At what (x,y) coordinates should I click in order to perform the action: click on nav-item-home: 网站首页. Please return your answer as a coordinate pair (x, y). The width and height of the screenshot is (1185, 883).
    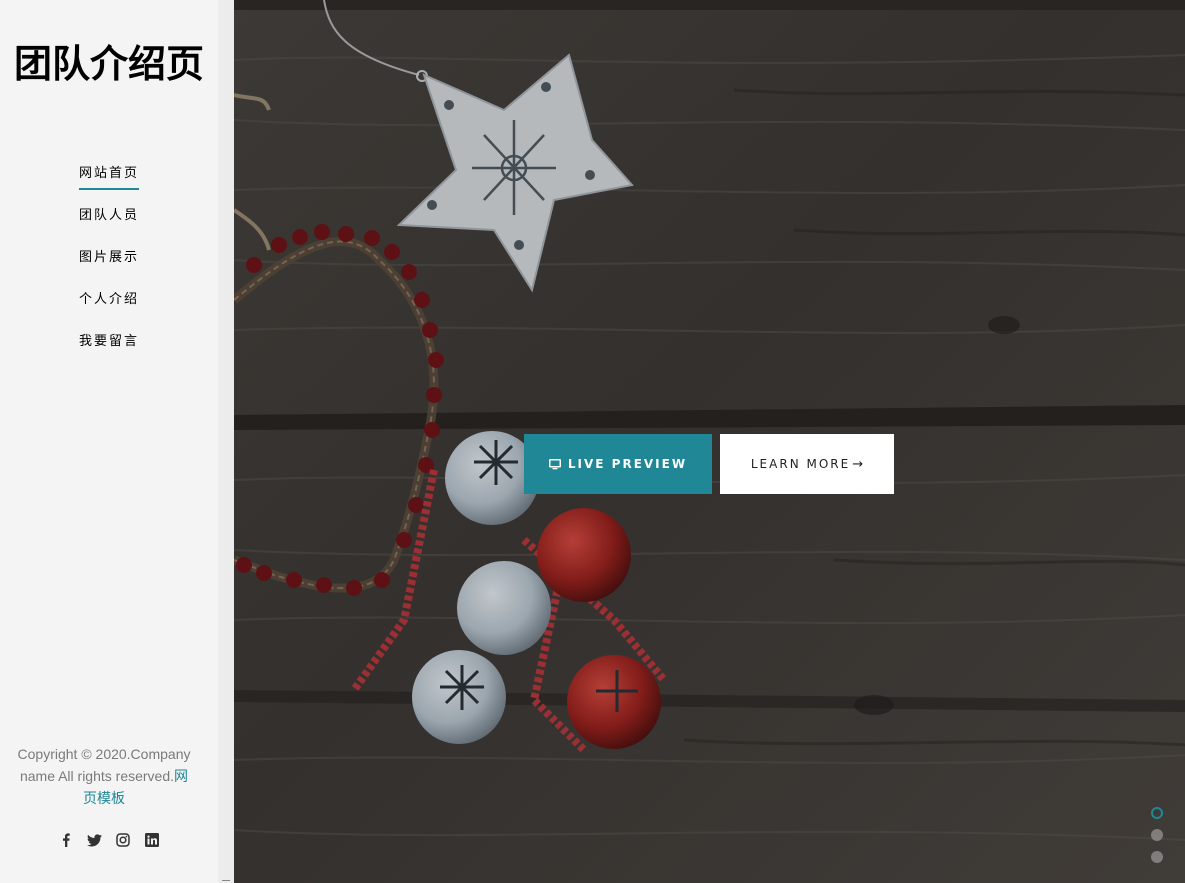
    Looking at the image, I should click on (108, 175).